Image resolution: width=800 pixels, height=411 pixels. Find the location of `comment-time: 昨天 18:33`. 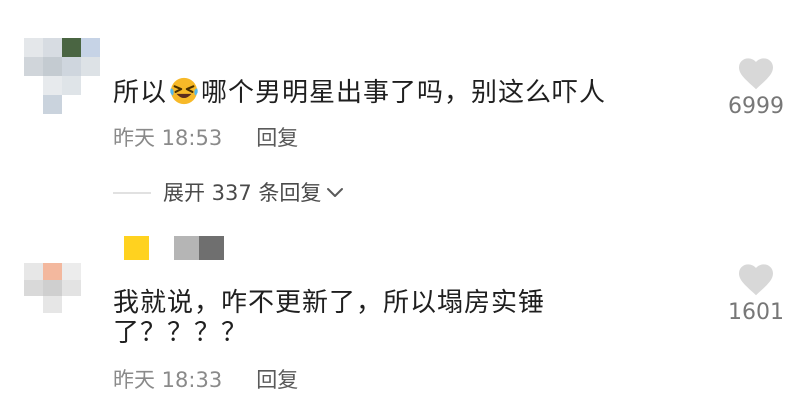

comment-time: 昨天 18:33 is located at coordinates (168, 380).